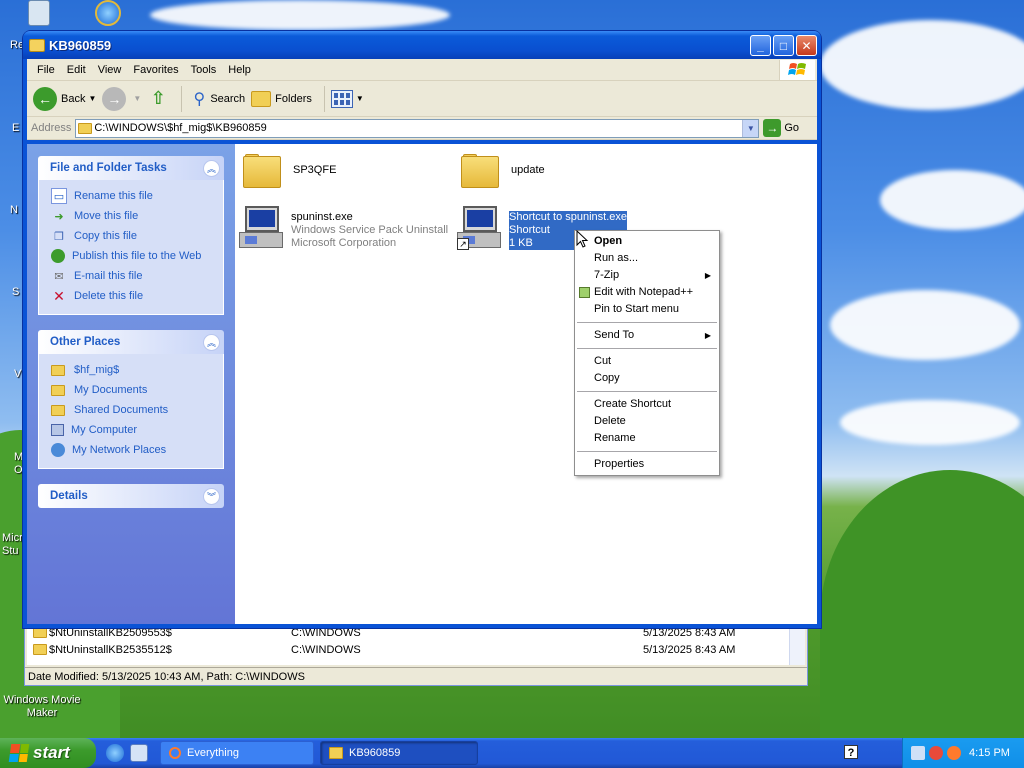 This screenshot has width=1024, height=768. Describe the element at coordinates (180, 128) in the screenshot. I see `address-value: C:\WINDOWS\$hf_mig$\KB960859` at that location.